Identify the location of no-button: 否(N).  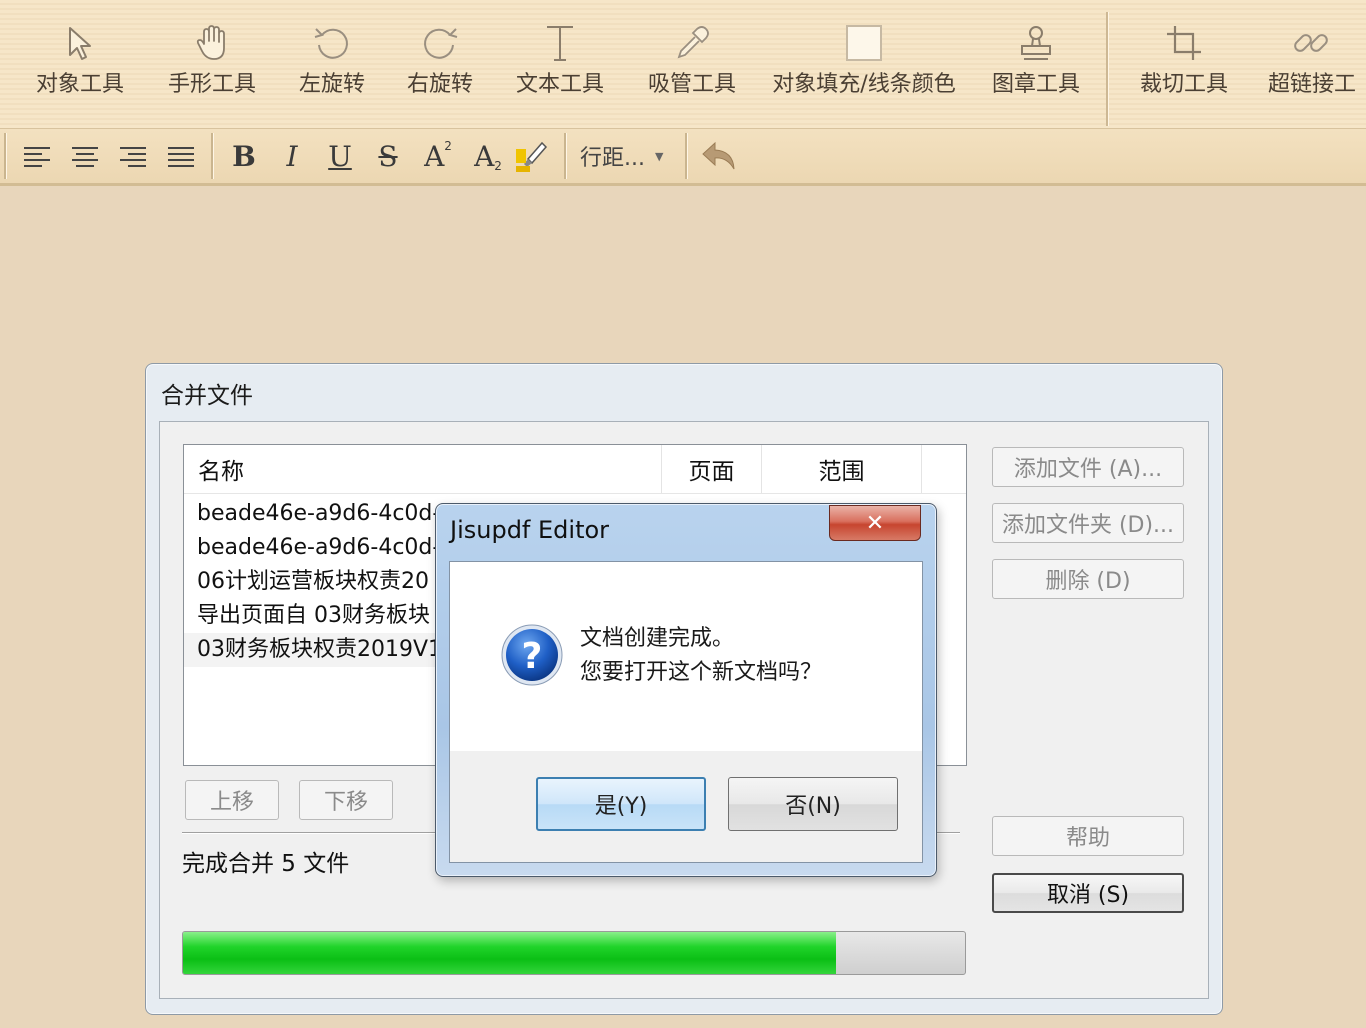
(813, 804).